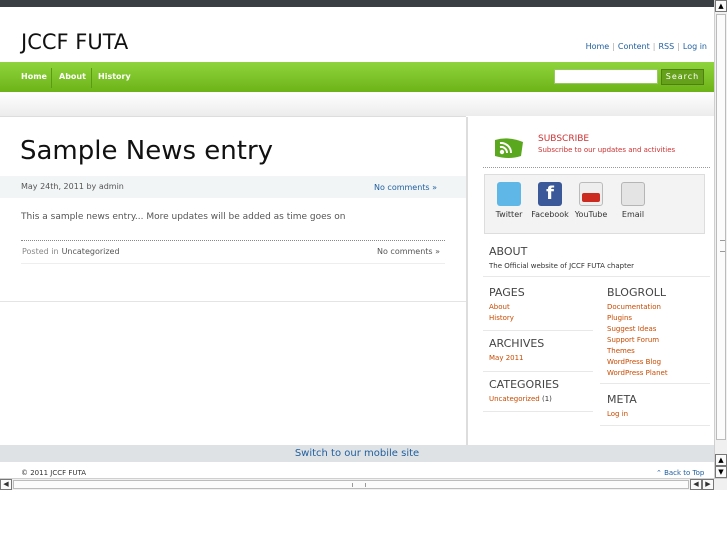  What do you see at coordinates (40, 251) in the screenshot?
I see `posted-in-label: Posted in` at bounding box center [40, 251].